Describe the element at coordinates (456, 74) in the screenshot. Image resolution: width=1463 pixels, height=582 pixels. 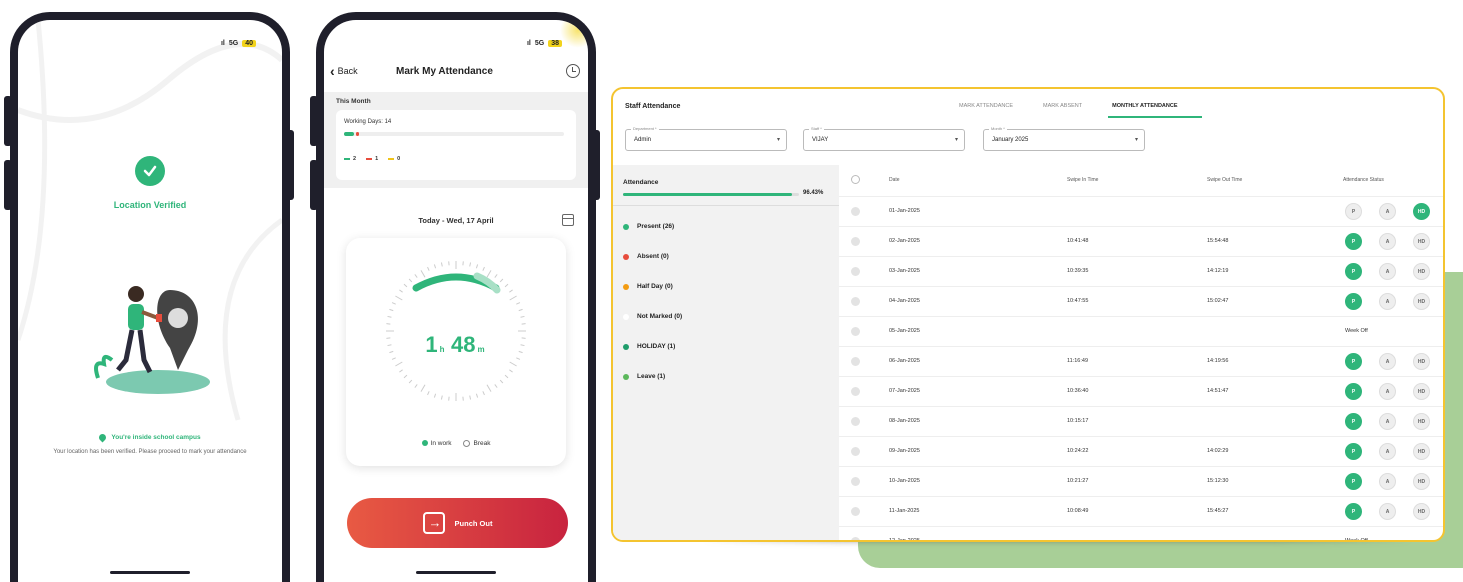
I see `app-header: ‹ Back Mark My Attendance` at that location.